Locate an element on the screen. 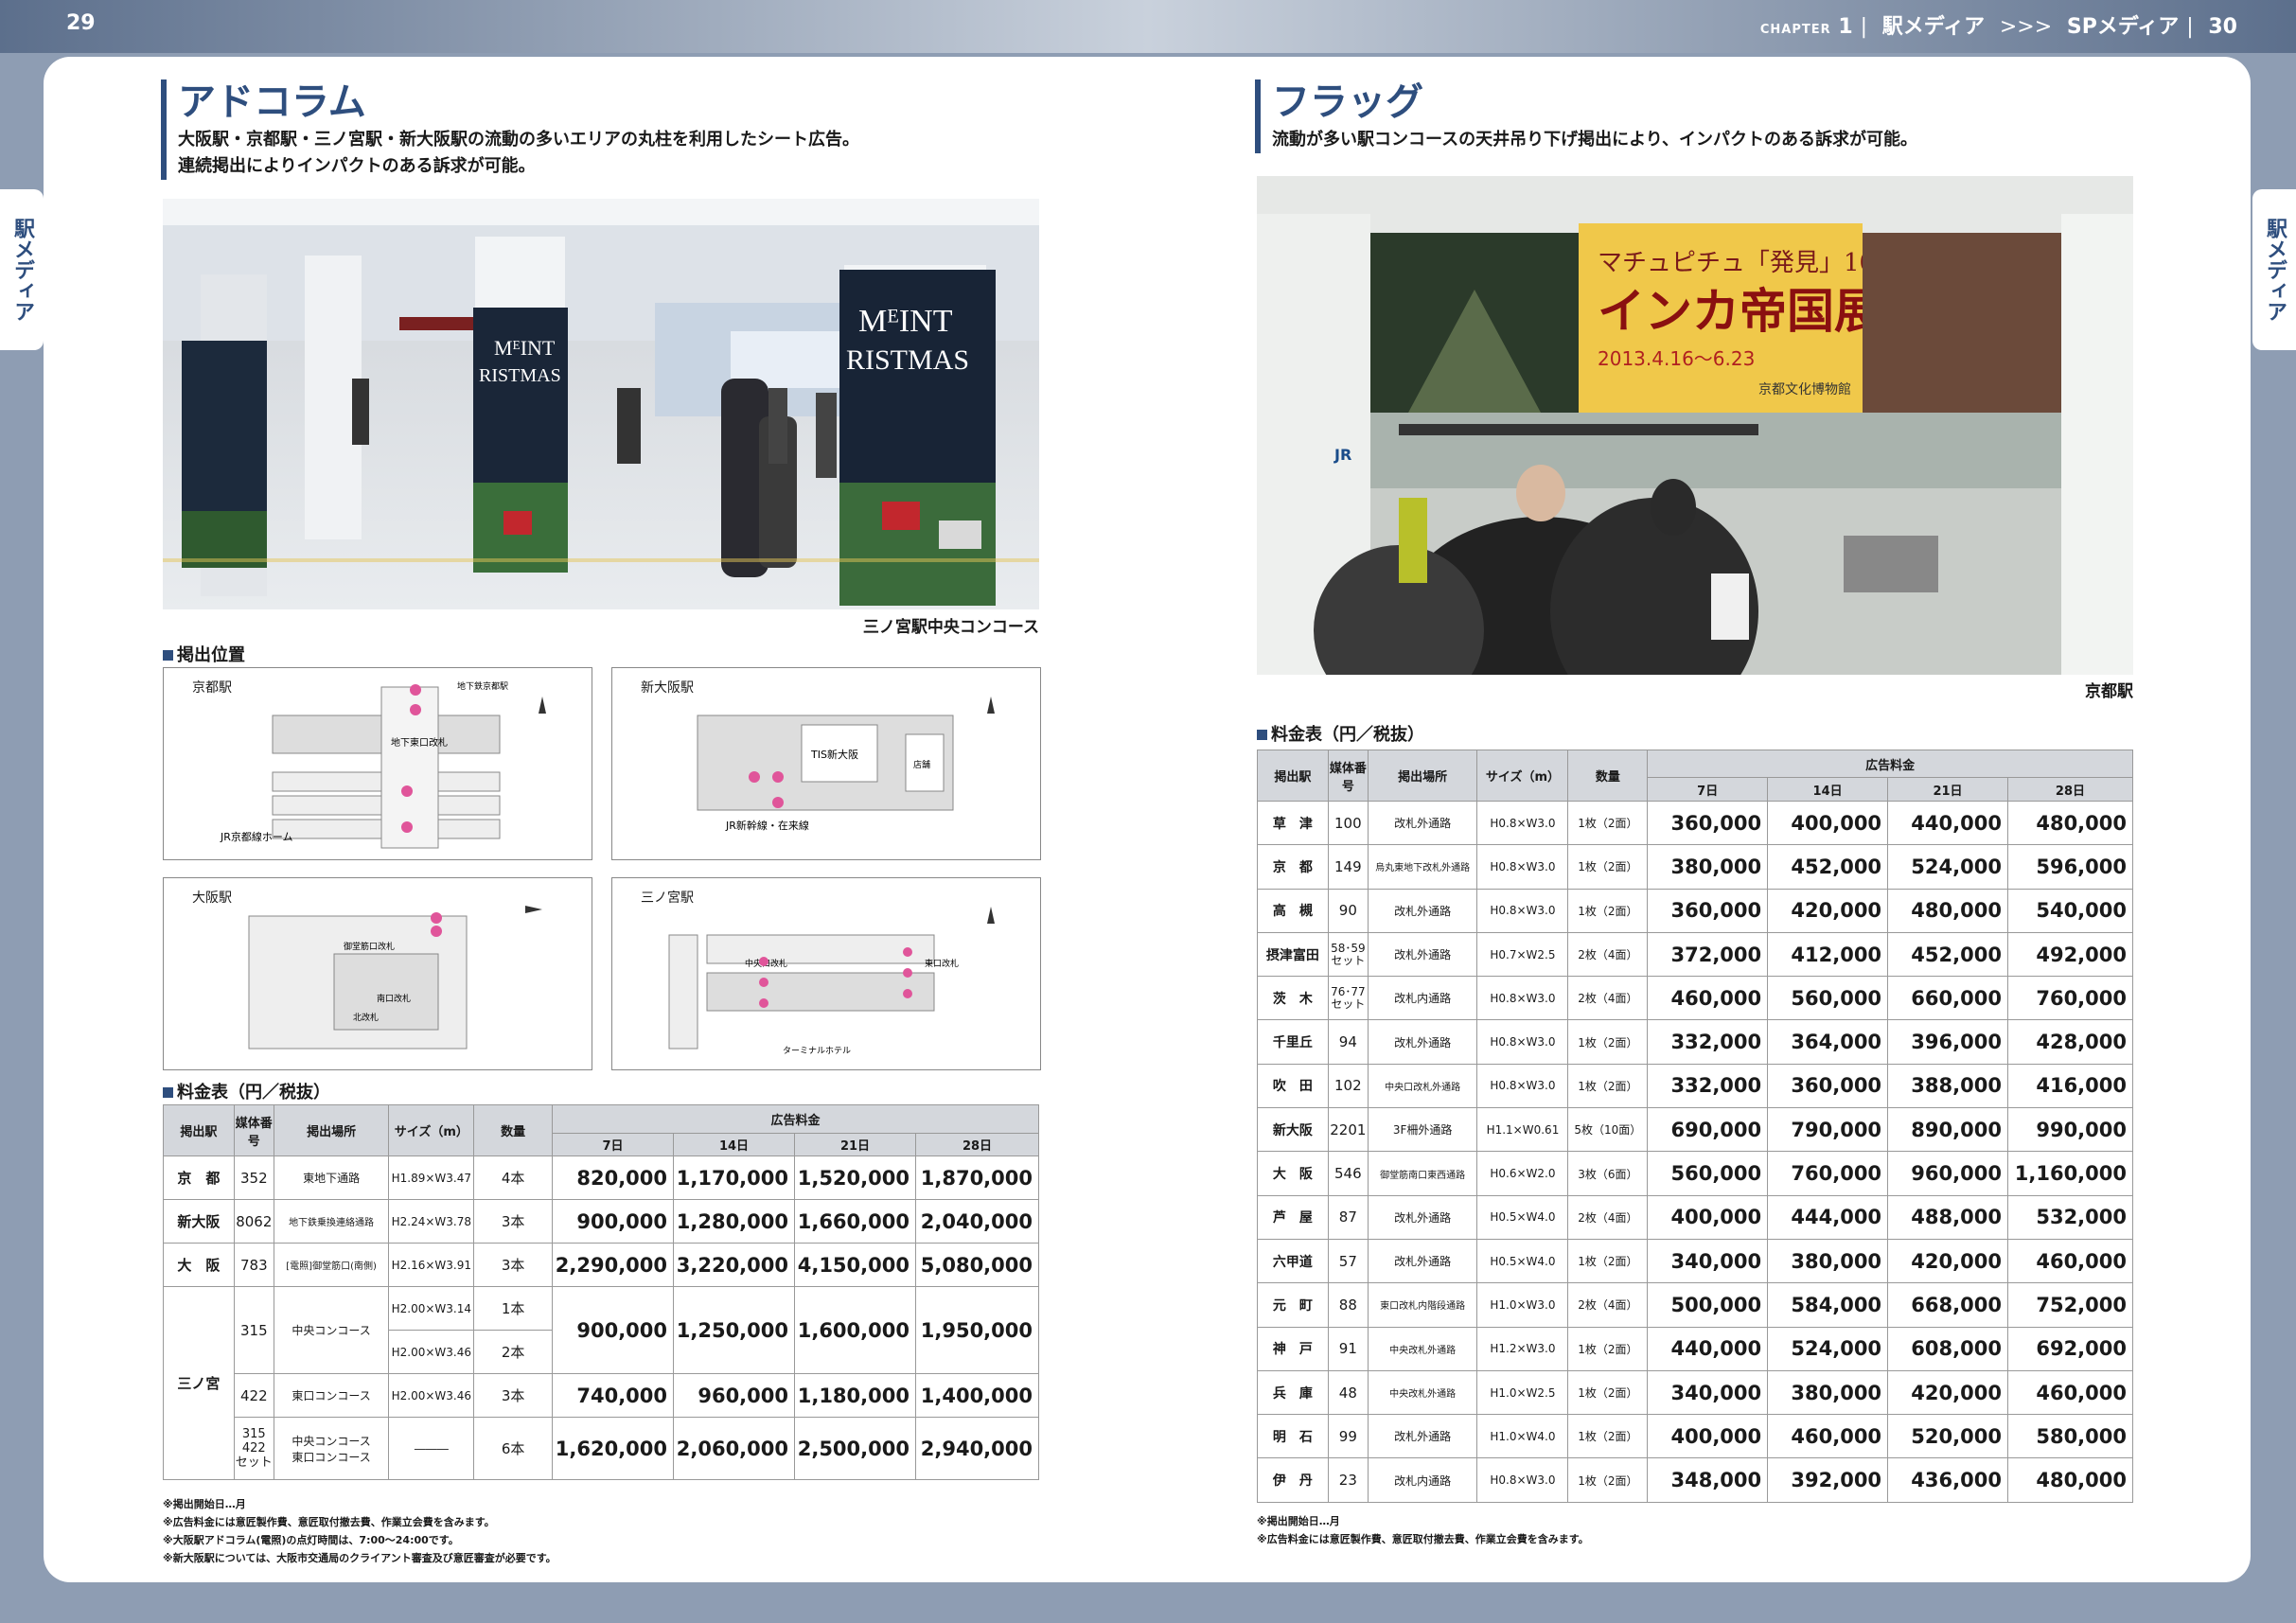 The height and width of the screenshot is (1623, 2296). cell-no: 23 is located at coordinates (1348, 1480).